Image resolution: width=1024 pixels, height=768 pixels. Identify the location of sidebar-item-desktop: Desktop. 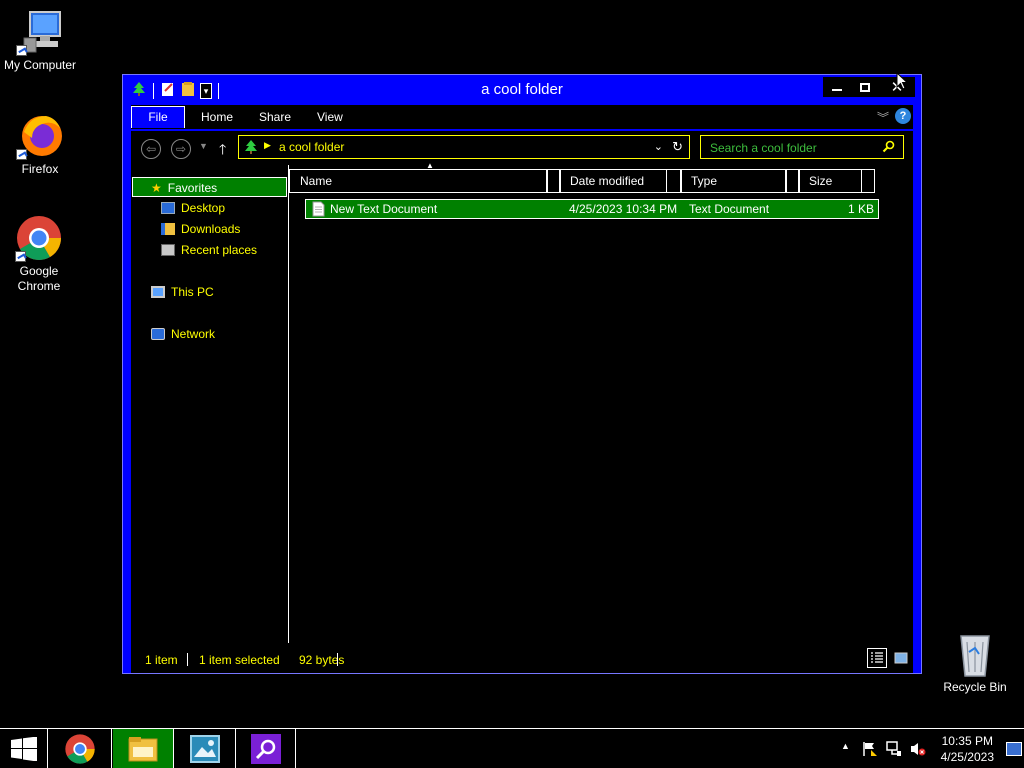
(193, 208).